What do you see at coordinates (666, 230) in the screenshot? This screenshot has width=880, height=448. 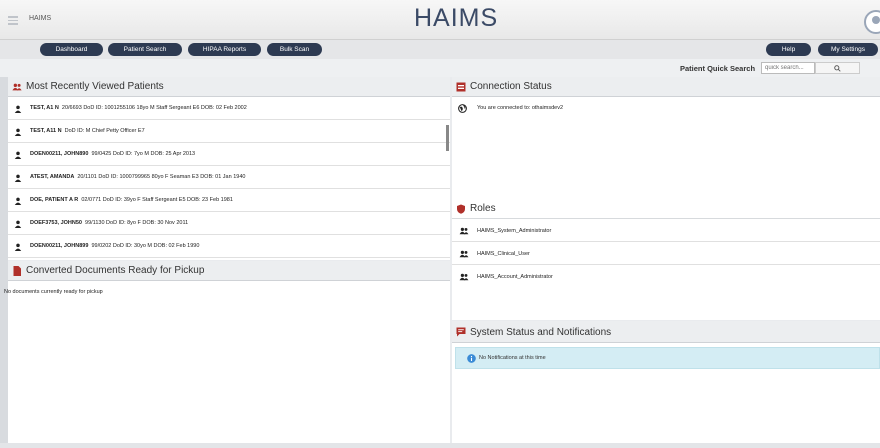 I see `role-item: HAIMS_System_Administrator` at bounding box center [666, 230].